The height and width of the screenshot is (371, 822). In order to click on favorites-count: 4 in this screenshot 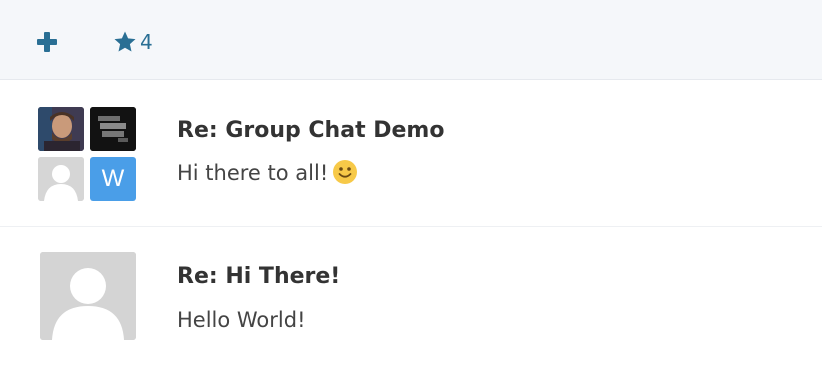, I will do `click(146, 42)`.